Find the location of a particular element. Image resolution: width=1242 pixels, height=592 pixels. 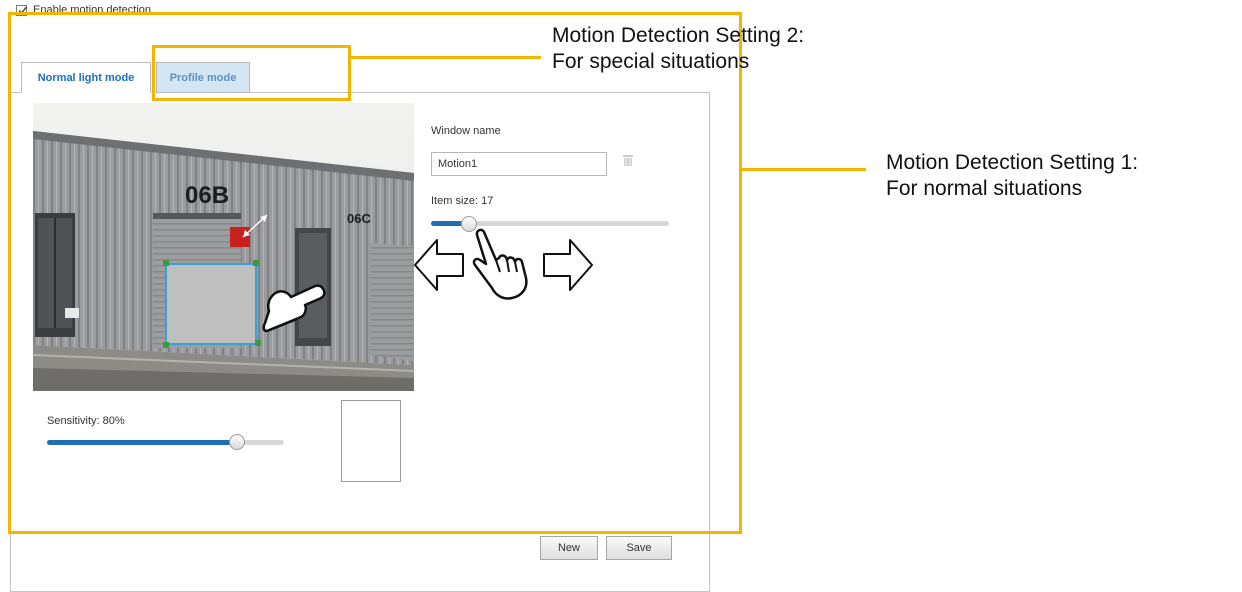

setting-1-callout-subtitle: For normal situations is located at coordinates (984, 188).